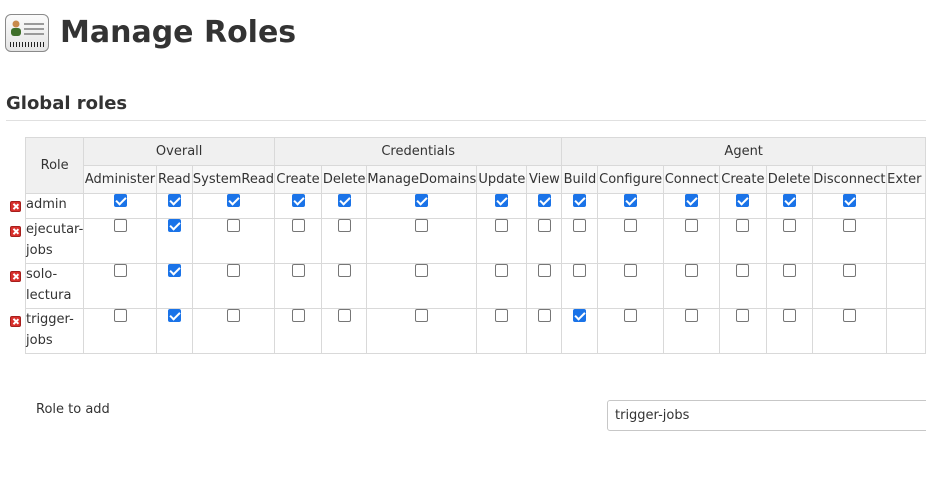 The image size is (926, 492). Describe the element at coordinates (120, 179) in the screenshot. I see `permission-header: Administer` at that location.